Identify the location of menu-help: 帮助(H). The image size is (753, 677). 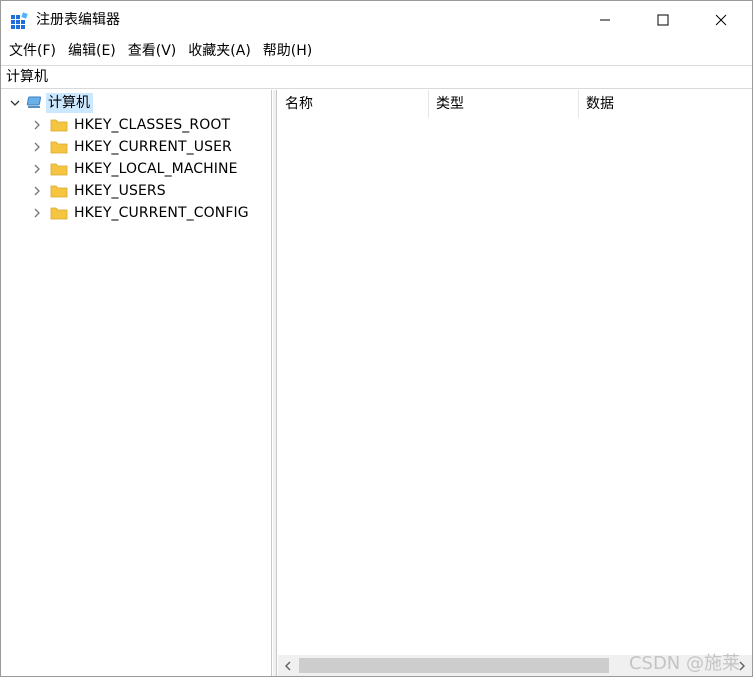
(287, 51).